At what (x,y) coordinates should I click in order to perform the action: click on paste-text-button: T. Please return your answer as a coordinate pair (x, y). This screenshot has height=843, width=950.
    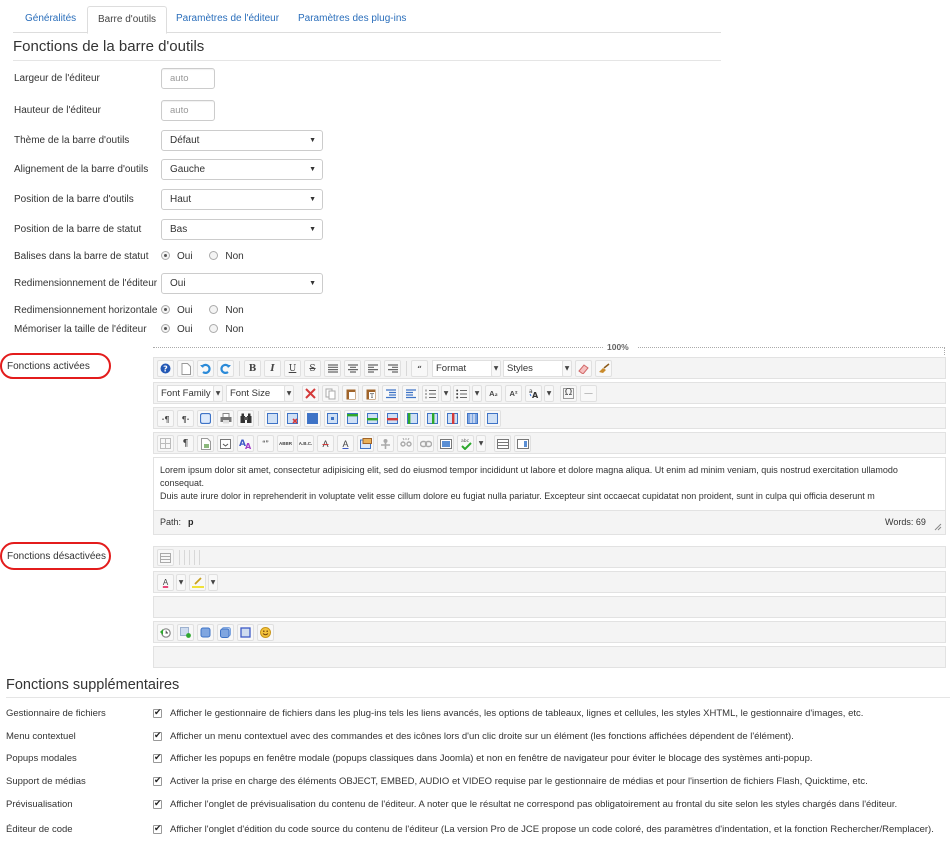
    Looking at the image, I should click on (370, 393).